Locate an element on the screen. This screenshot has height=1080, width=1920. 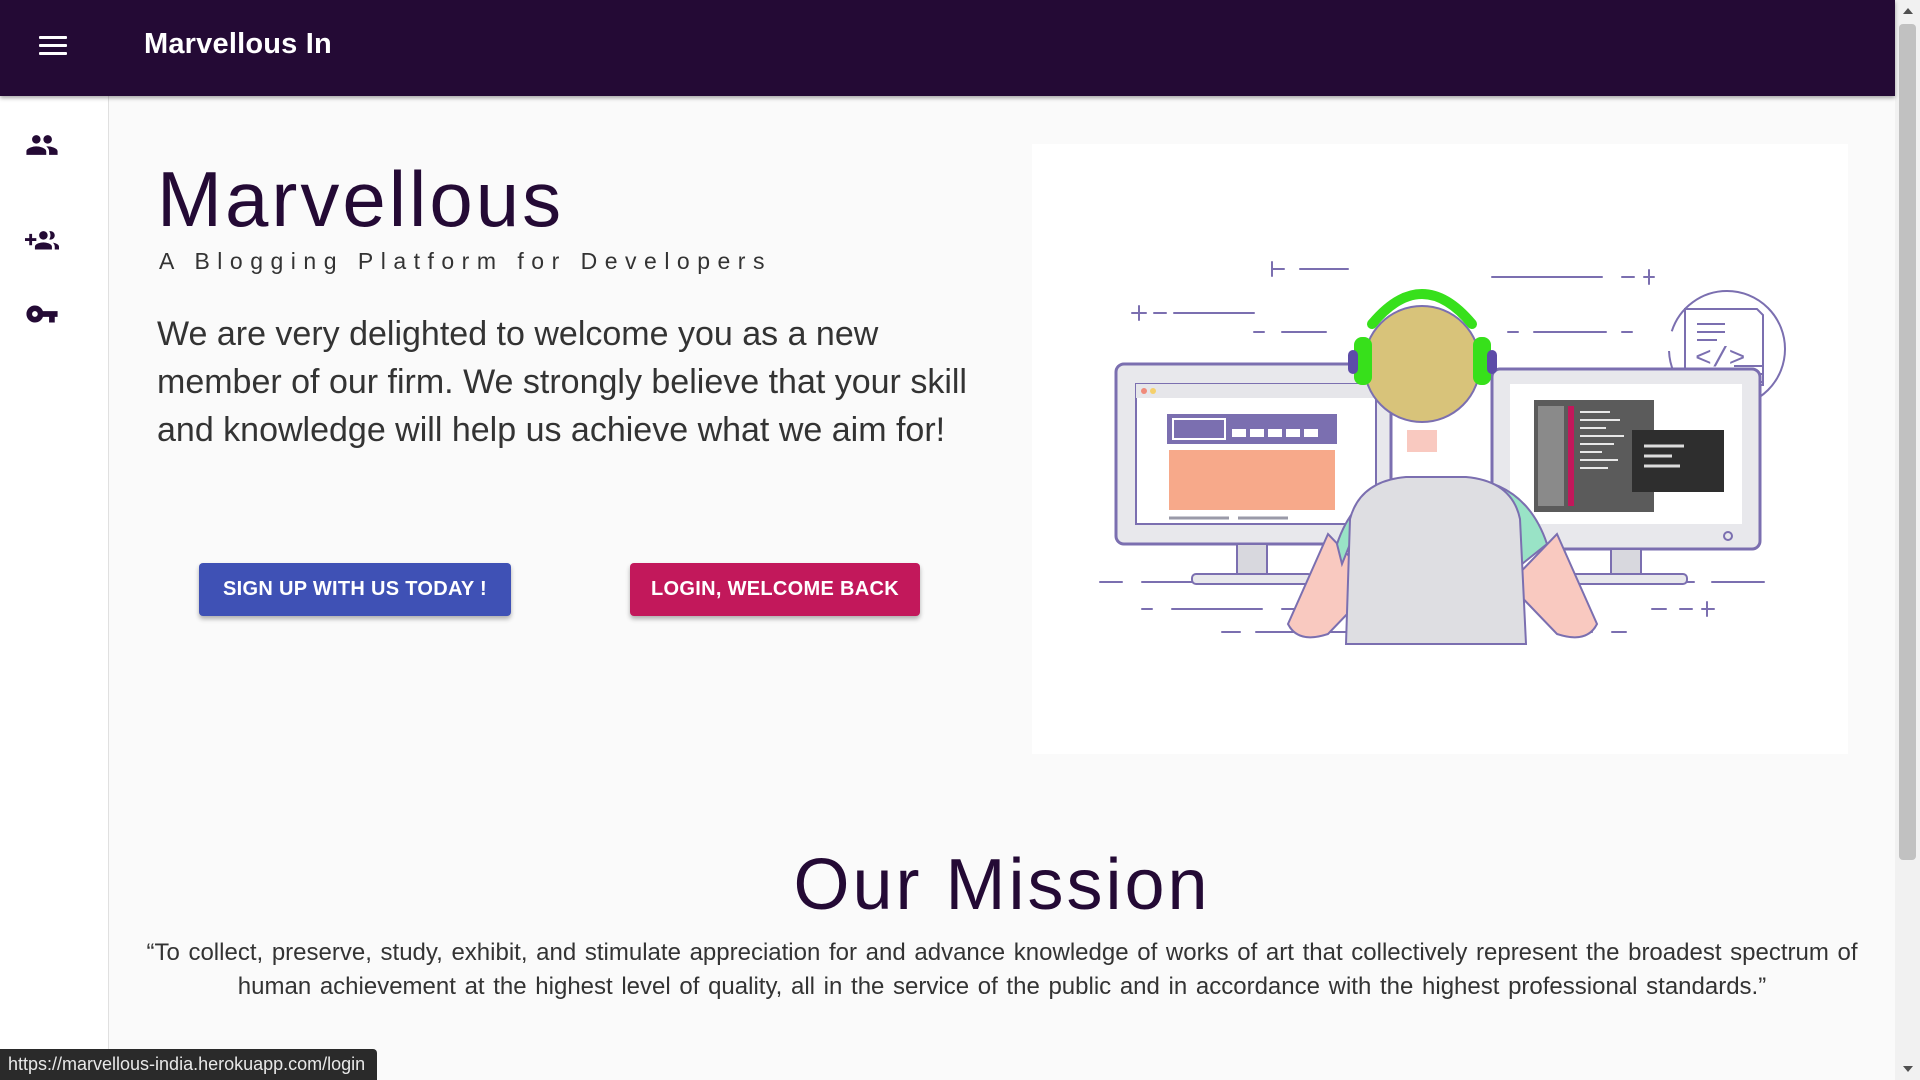
login-button: LOGIN, WELCOME BACK is located at coordinates (775, 589).